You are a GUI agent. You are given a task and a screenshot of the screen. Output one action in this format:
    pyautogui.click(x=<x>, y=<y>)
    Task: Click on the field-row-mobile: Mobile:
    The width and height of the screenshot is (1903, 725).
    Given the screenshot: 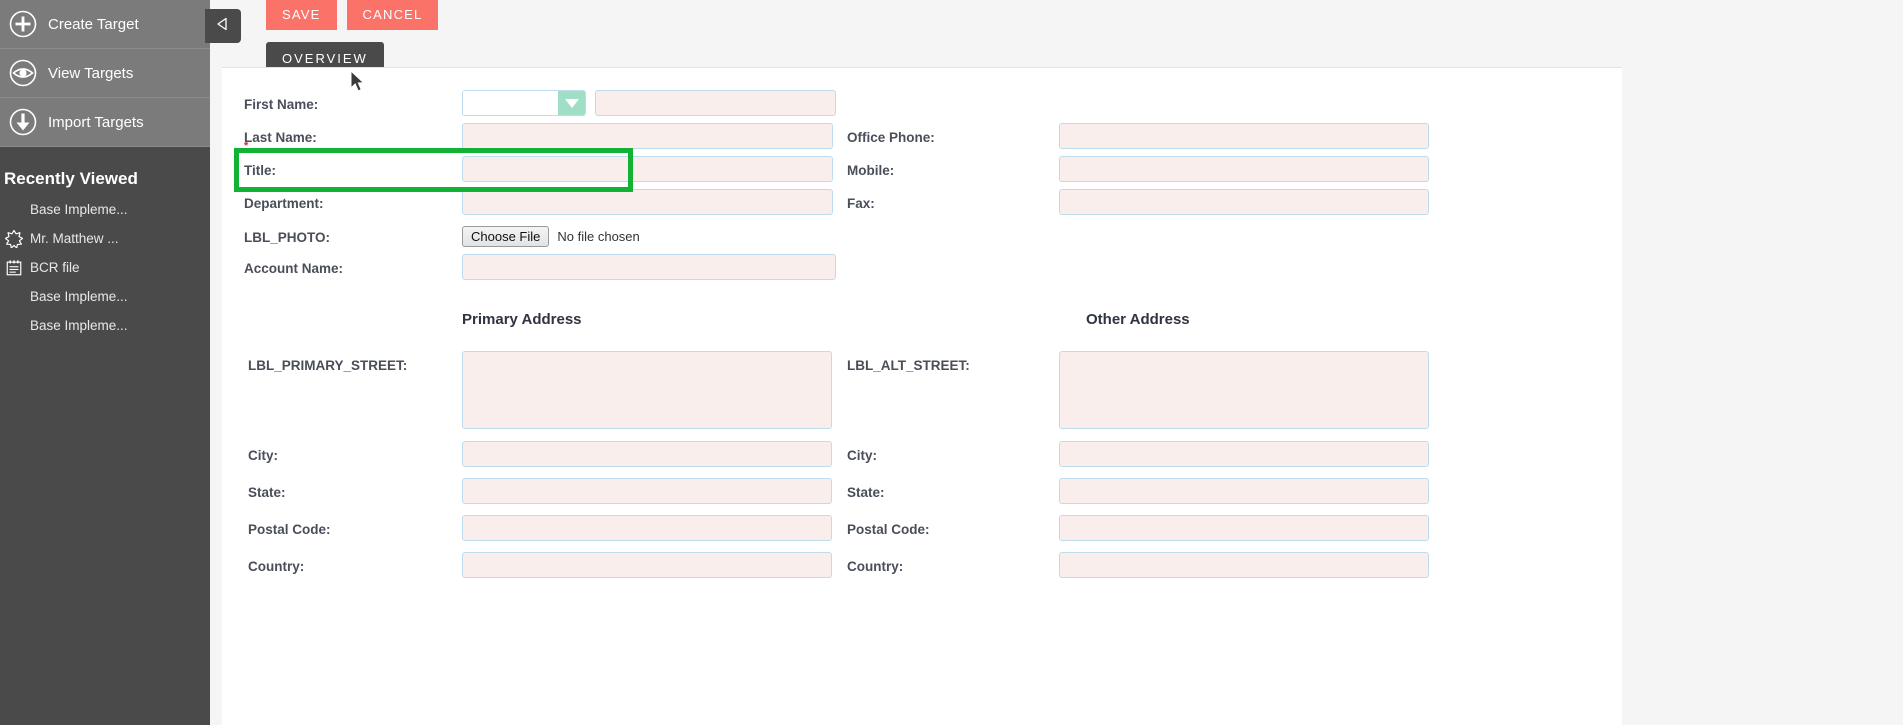 What is the action you would take?
    pyautogui.click(x=1138, y=169)
    